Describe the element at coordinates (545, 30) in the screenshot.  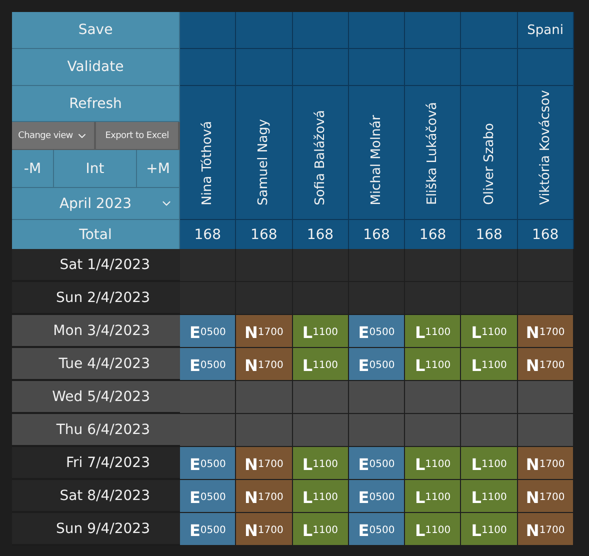
I see `column-label: Spani` at that location.